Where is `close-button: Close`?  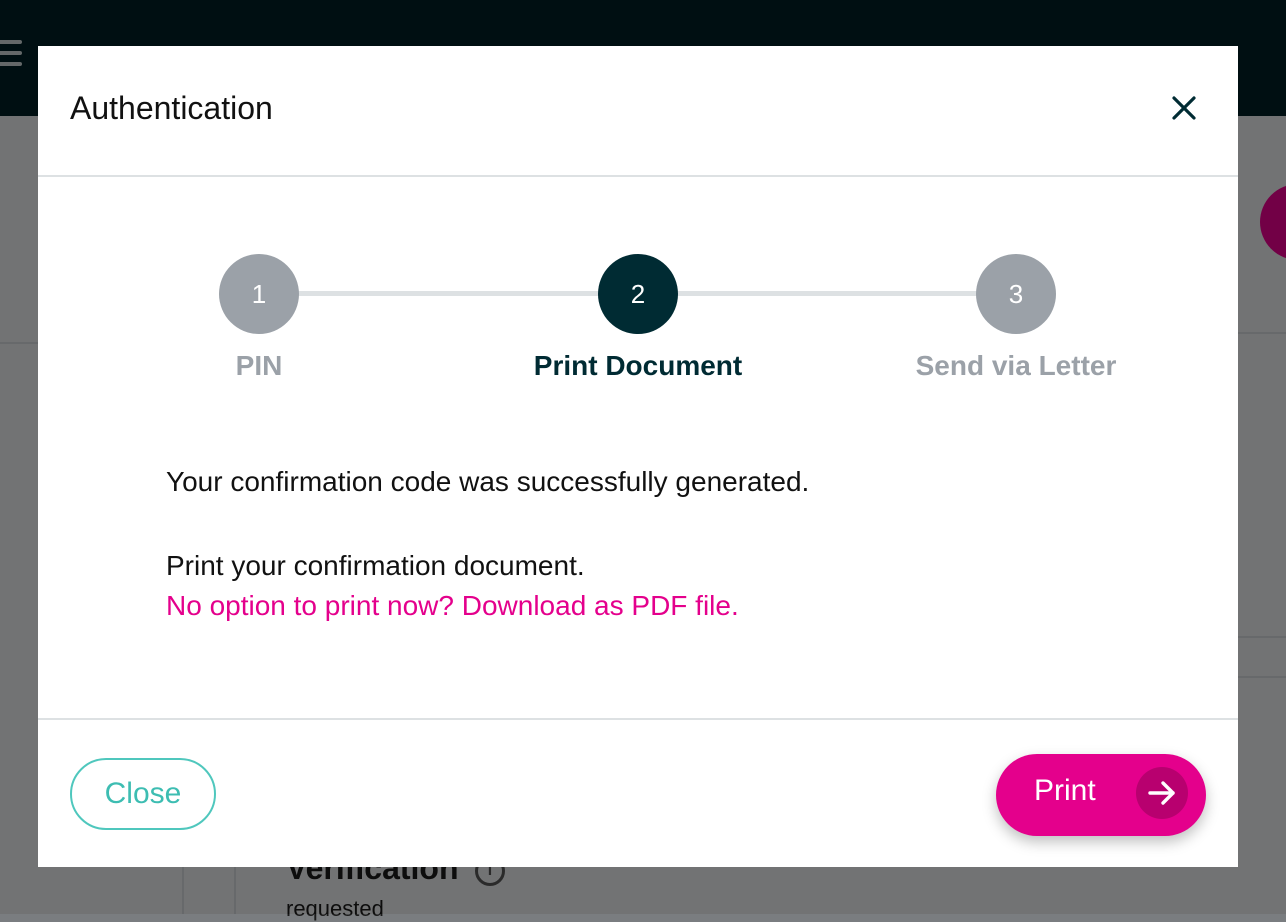
close-button: Close is located at coordinates (143, 794).